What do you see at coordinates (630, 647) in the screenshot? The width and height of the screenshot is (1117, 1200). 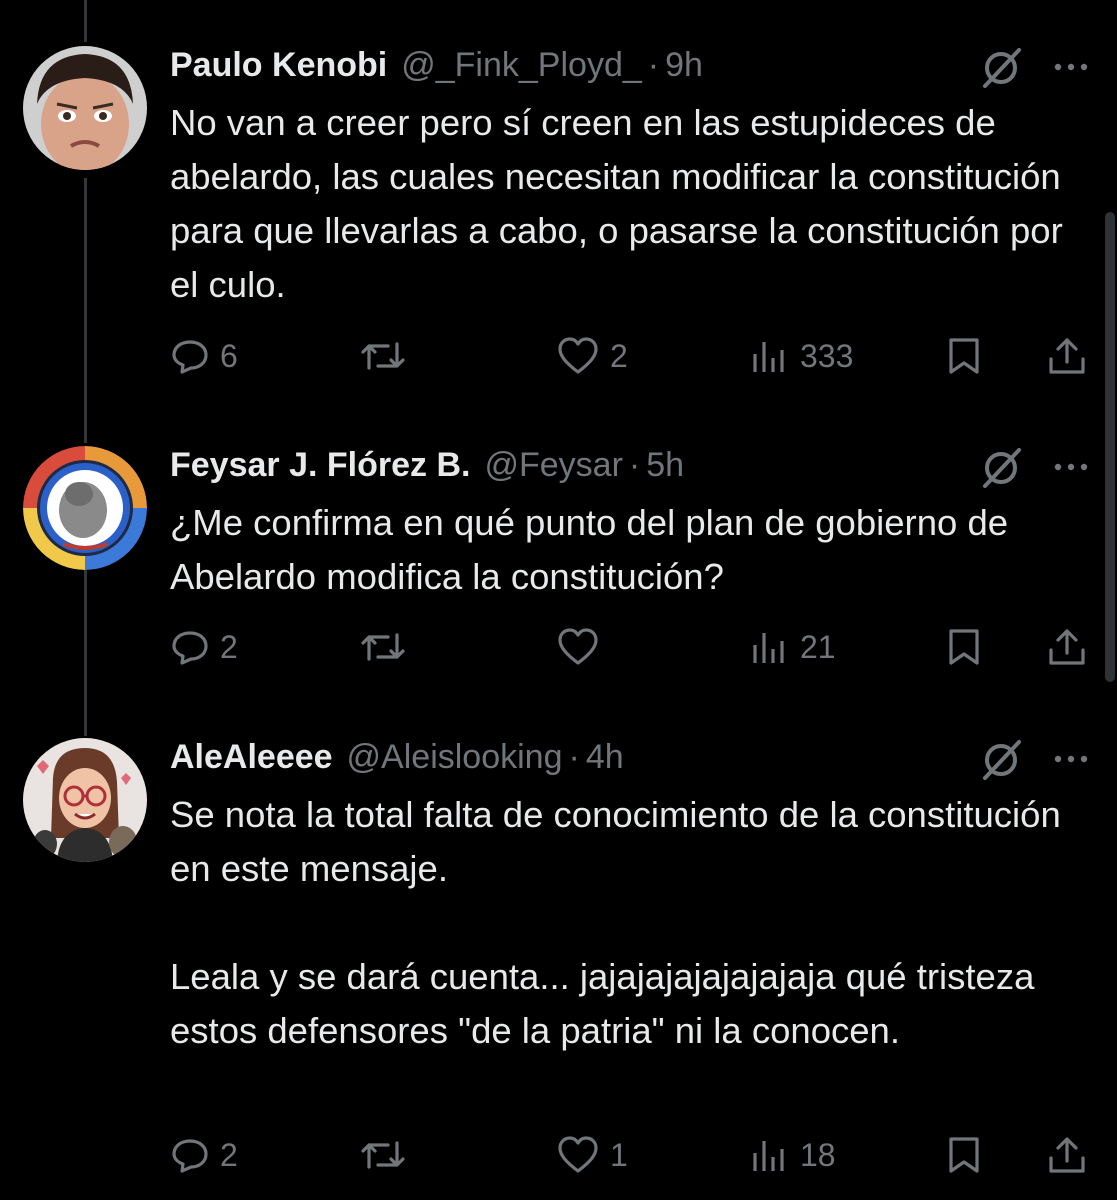 I see `action-bar: 2 21` at bounding box center [630, 647].